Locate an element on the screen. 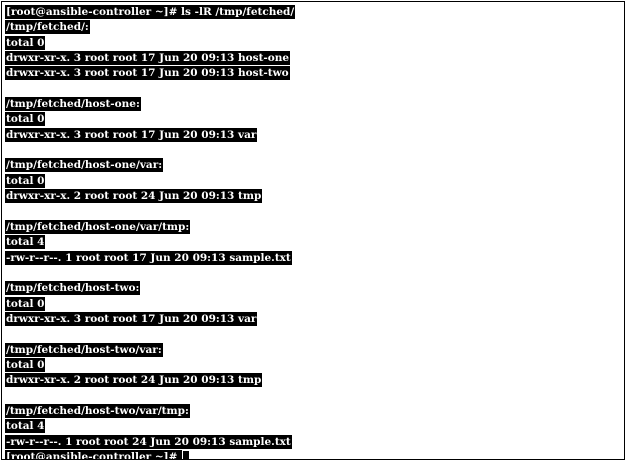 The height and width of the screenshot is (463, 628). prompt-line: [root@ansible-controller ~]# is located at coordinates (314, 454).